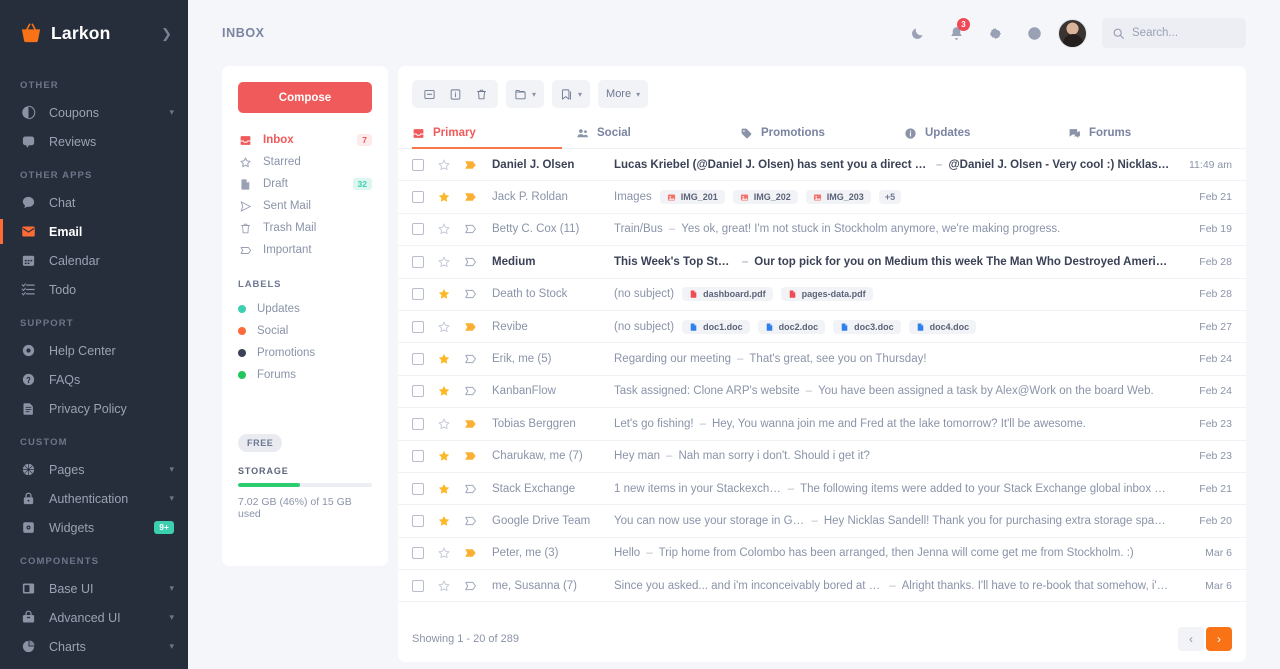  Describe the element at coordinates (166, 33) in the screenshot. I see `collapse-sidebar-icon: ❯` at that location.